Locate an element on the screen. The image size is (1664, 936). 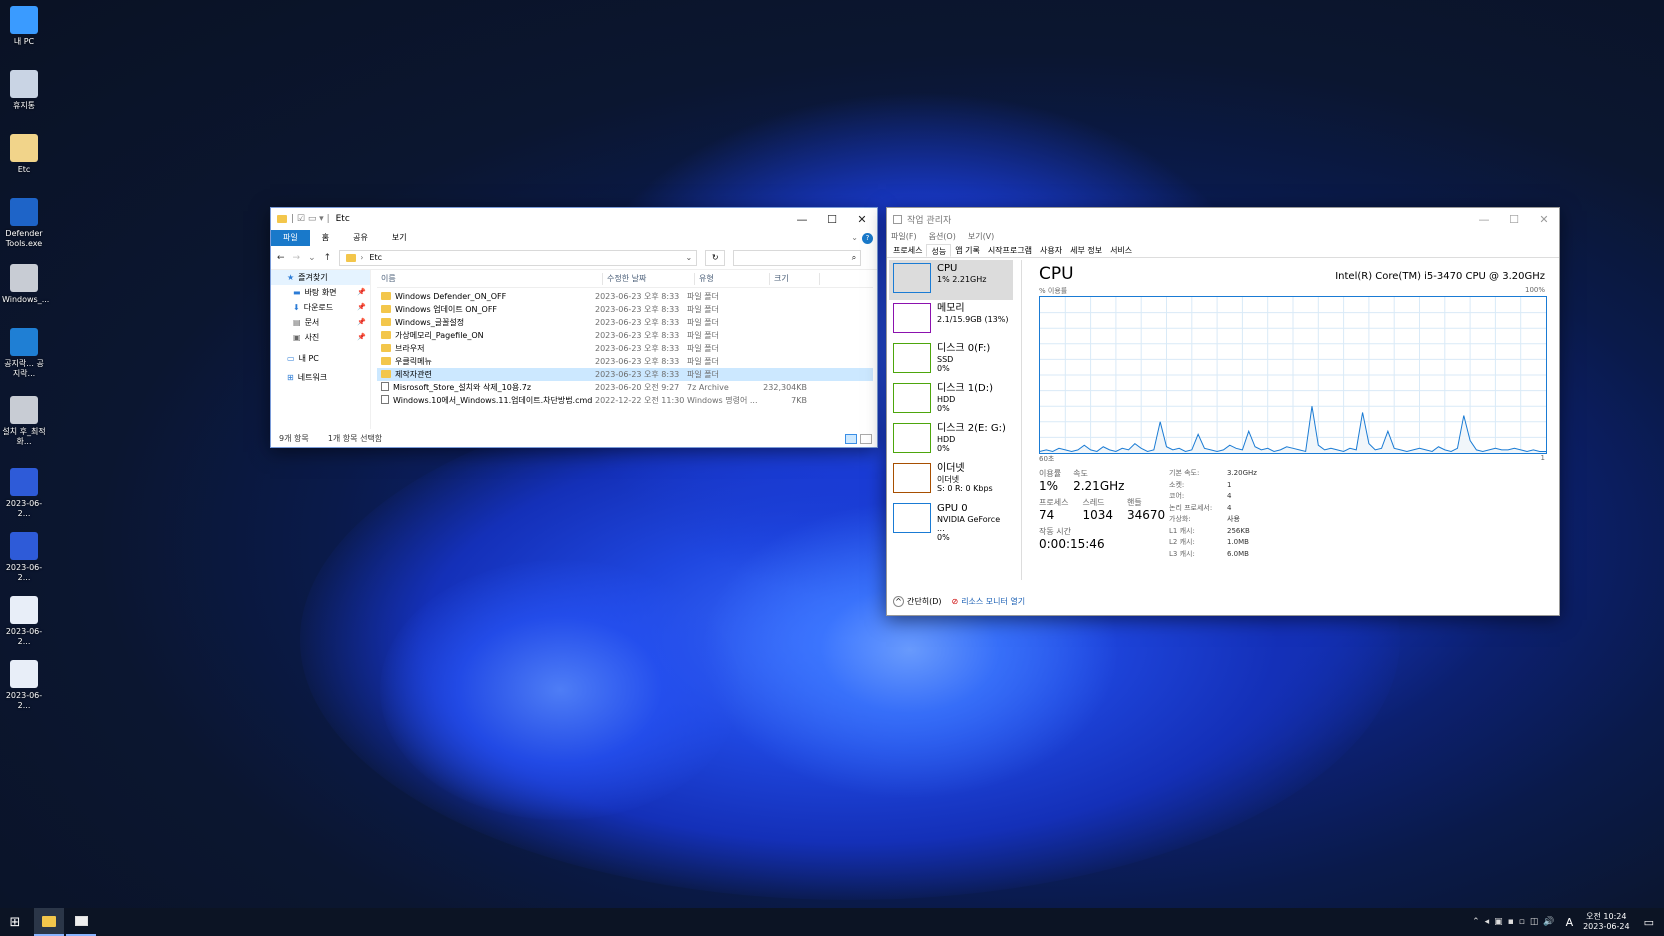
help-icon: ? is located at coordinates (867, 238).